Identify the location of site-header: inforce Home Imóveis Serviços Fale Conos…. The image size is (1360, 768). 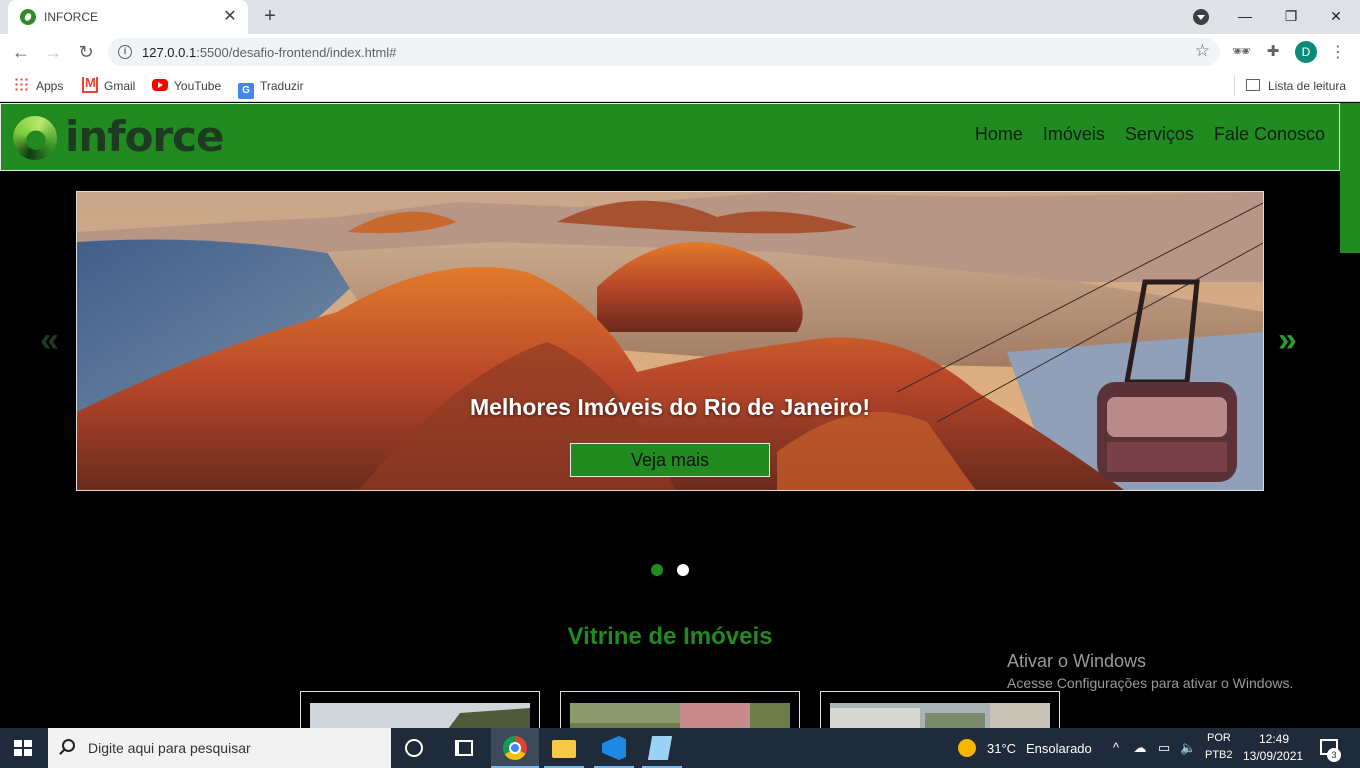
(670, 137).